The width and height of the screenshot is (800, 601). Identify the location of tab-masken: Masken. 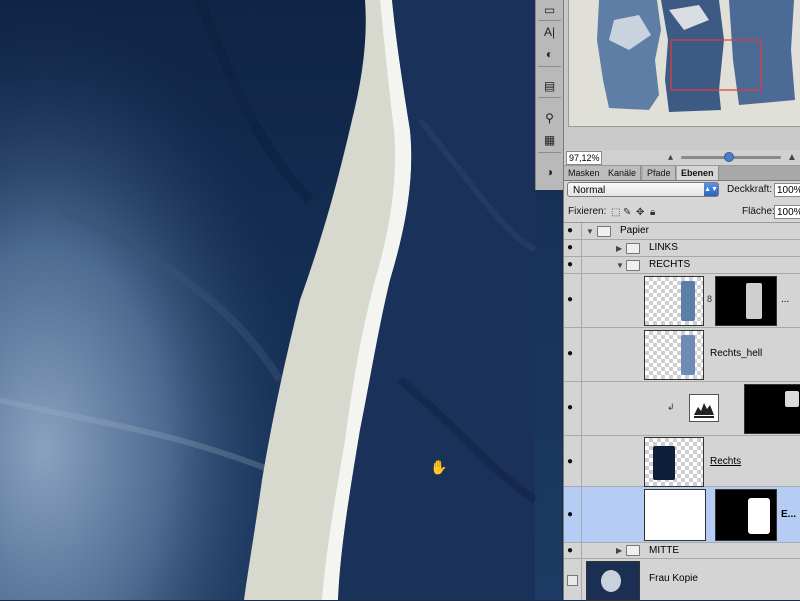
(584, 173).